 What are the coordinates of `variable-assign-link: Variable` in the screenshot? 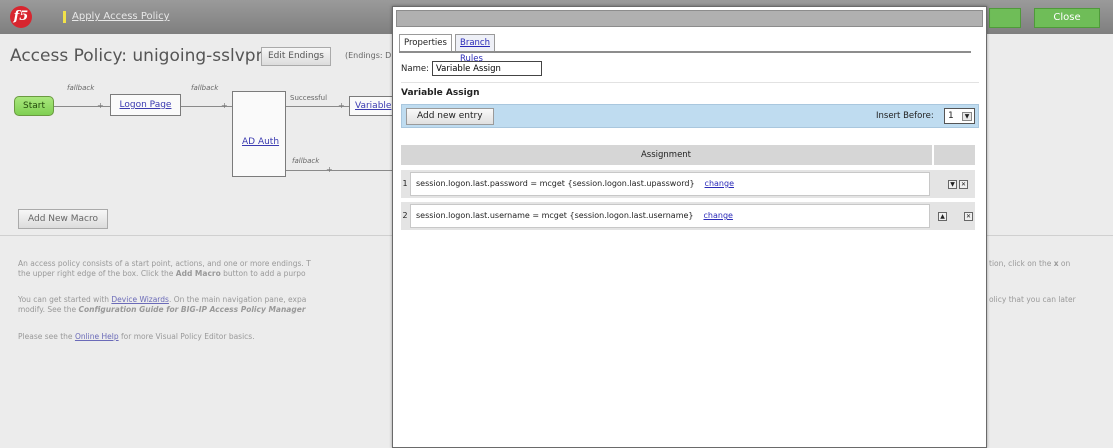 It's located at (373, 106).